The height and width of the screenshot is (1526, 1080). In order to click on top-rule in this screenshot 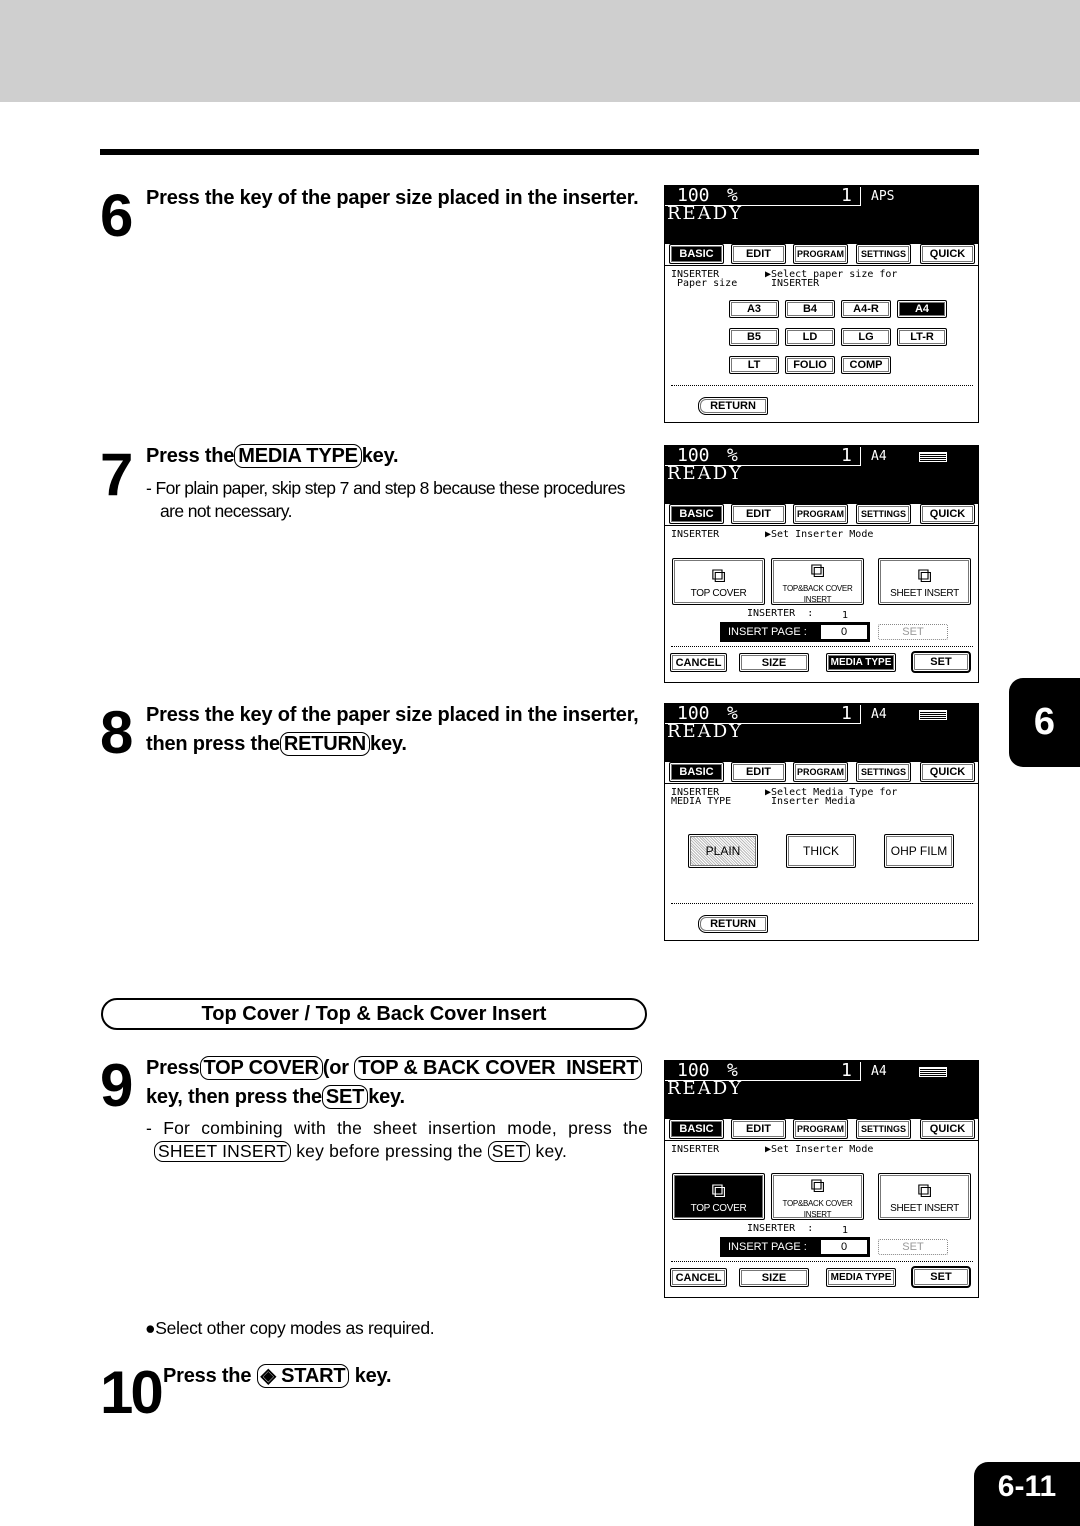, I will do `click(539, 152)`.